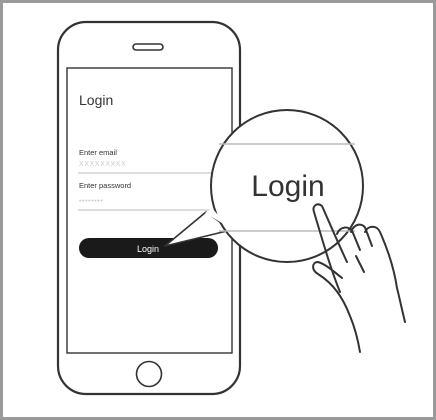 This screenshot has width=436, height=420. I want to click on password-field: ••••••••, so click(91, 201).